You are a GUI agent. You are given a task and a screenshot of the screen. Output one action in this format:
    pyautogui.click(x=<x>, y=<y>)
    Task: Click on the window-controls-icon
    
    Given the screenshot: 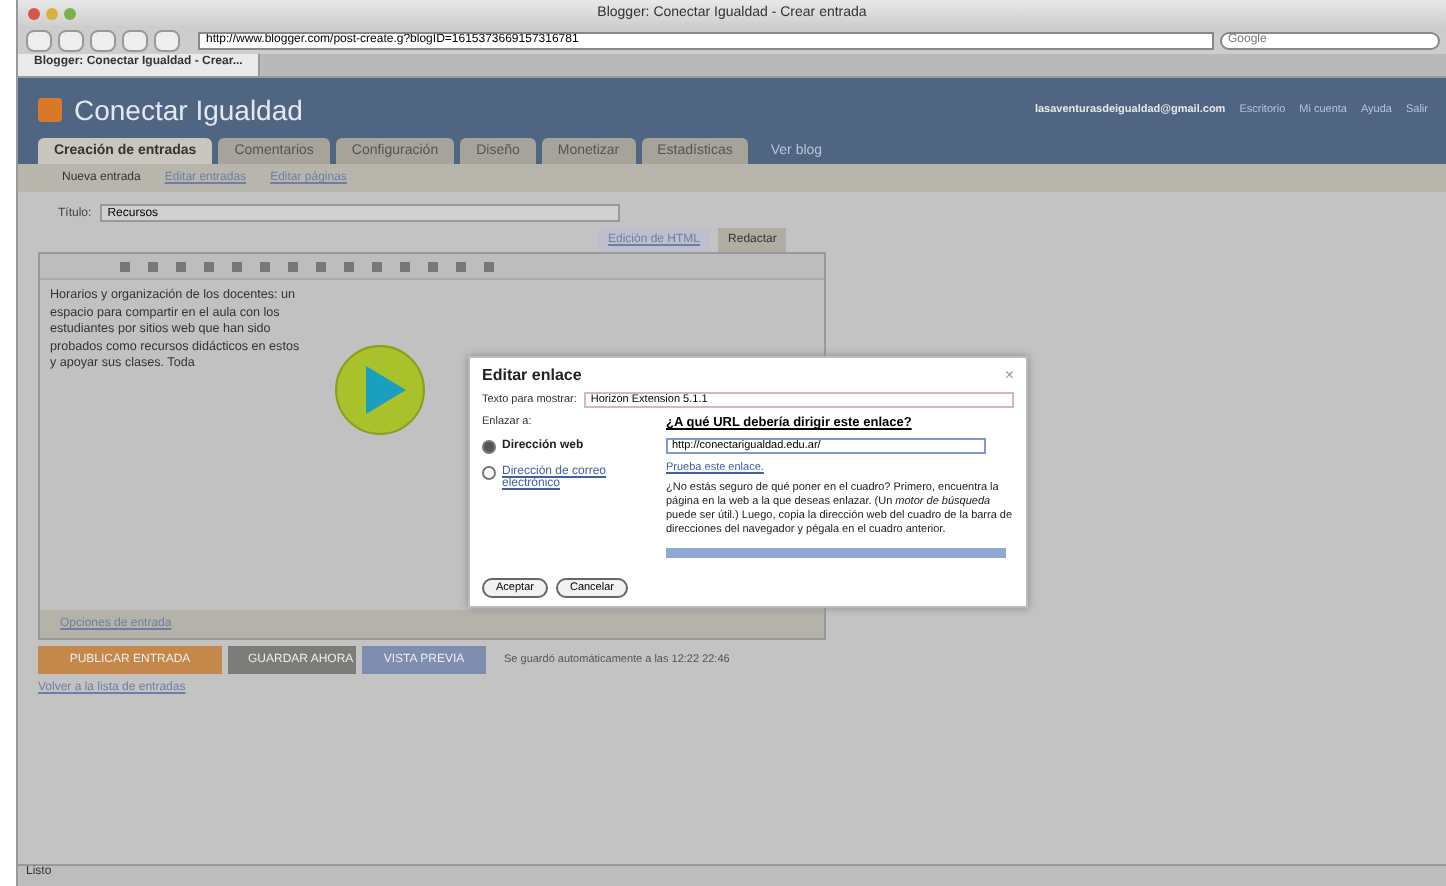 What is the action you would take?
    pyautogui.click(x=52, y=13)
    